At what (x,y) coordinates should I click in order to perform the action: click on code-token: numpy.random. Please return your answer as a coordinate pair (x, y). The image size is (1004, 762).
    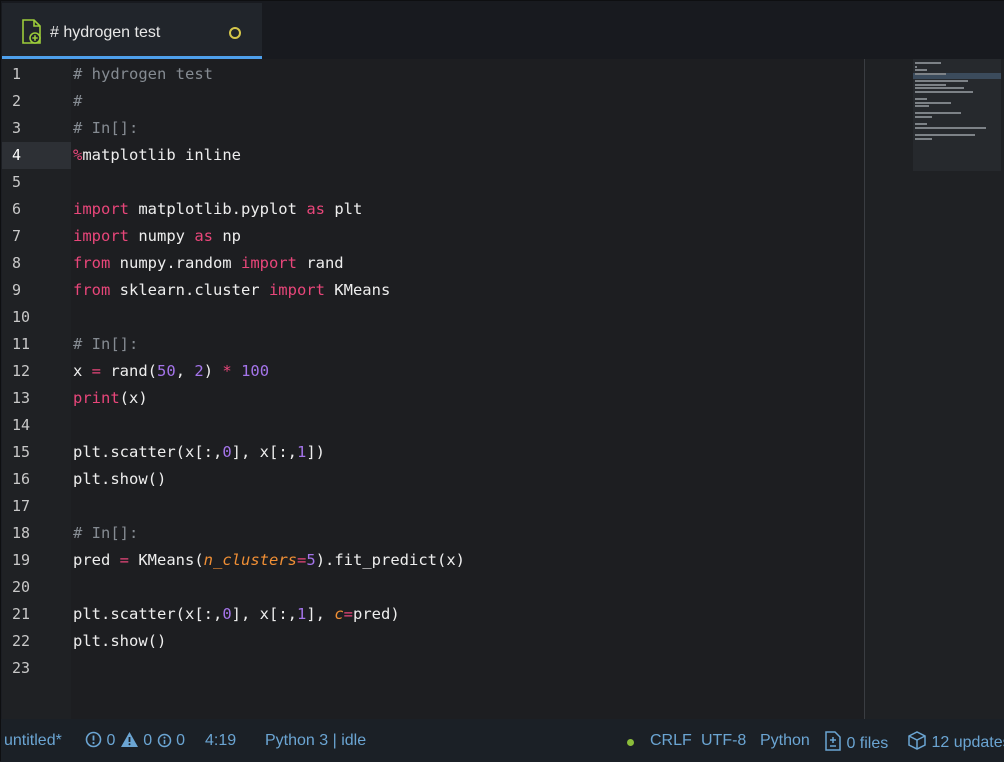
    Looking at the image, I should click on (175, 263).